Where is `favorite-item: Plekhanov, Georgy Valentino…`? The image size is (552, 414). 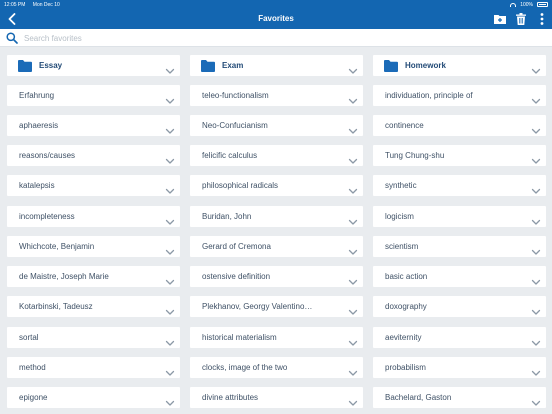
favorite-item: Plekhanov, Georgy Valentino… is located at coordinates (276, 306).